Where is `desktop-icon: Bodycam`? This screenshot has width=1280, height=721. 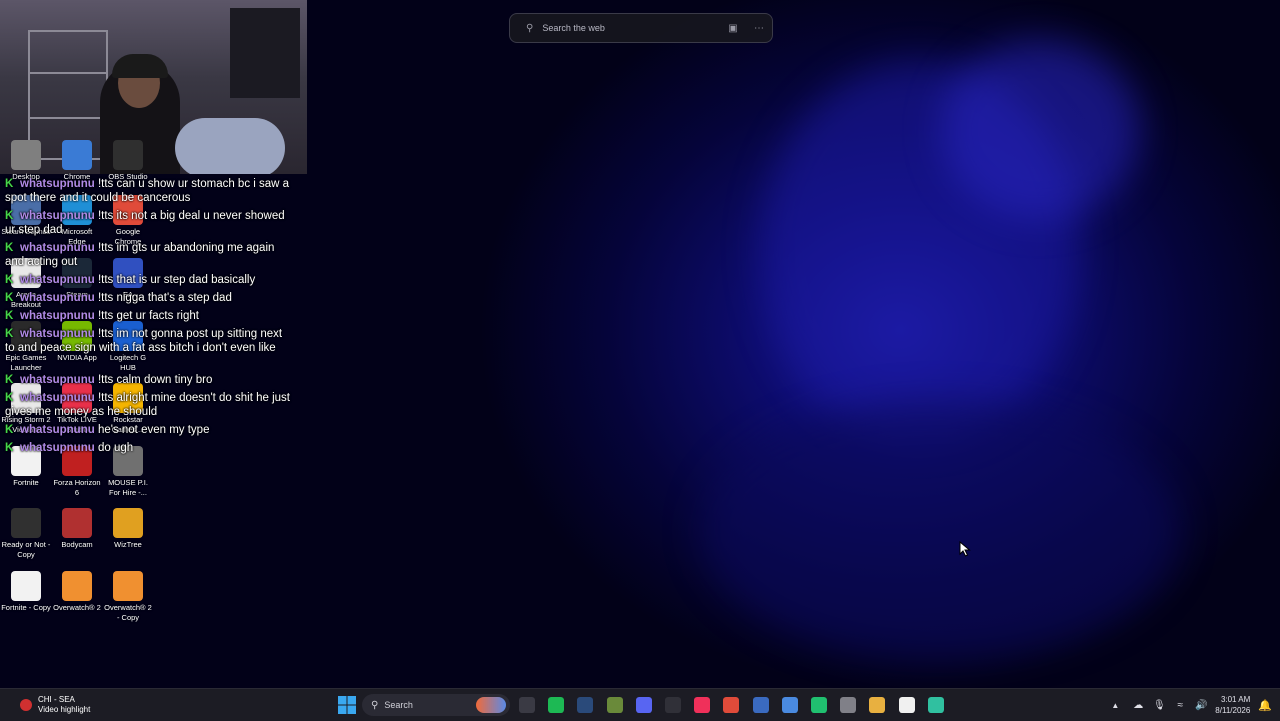
desktop-icon: Bodycam is located at coordinates (77, 529).